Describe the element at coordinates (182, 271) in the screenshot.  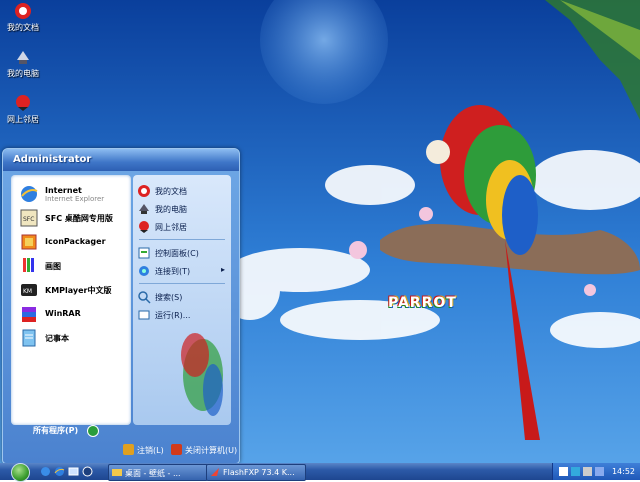
I see `place-connect-to: 连接到(T) ▸` at that location.